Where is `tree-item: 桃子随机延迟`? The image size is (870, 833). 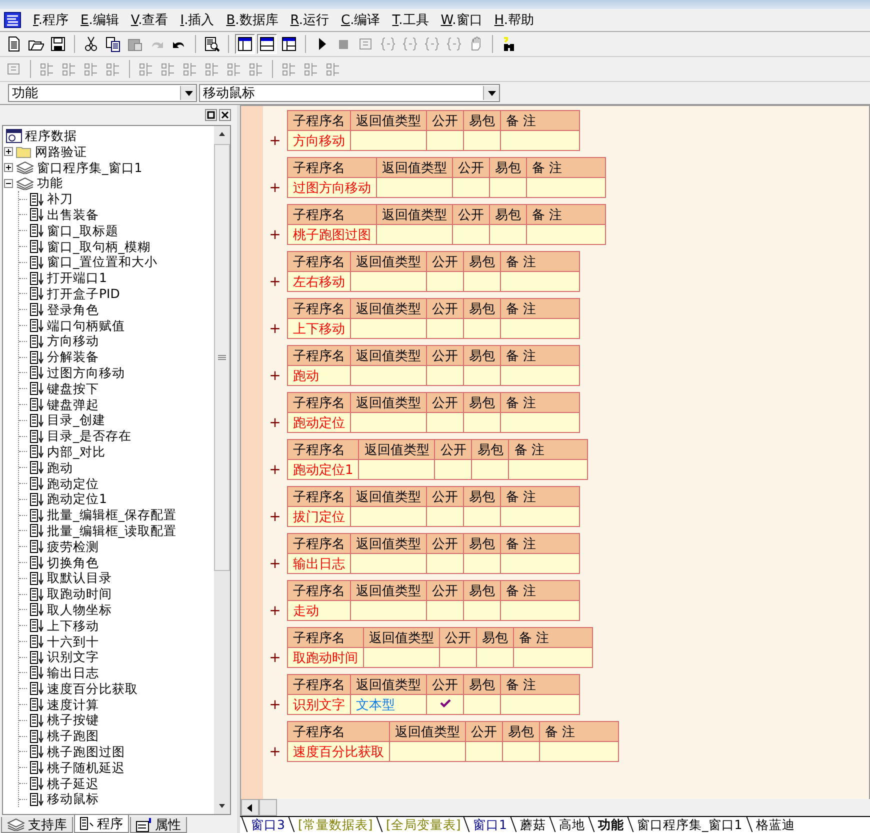
tree-item: 桃子随机延迟 is located at coordinates (86, 768).